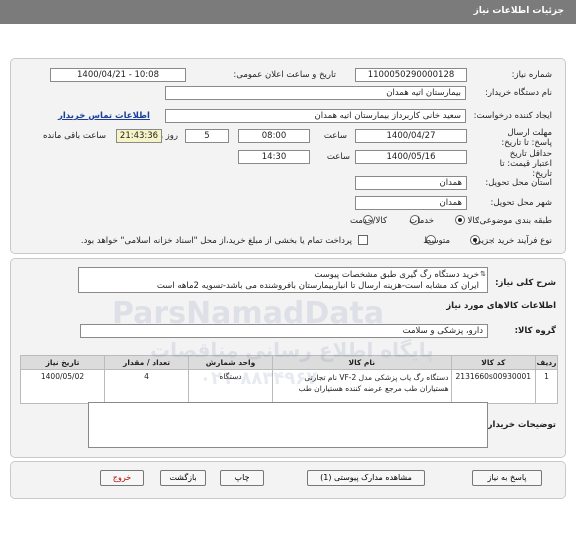 The width and height of the screenshot is (576, 557). What do you see at coordinates (104, 116) in the screenshot?
I see `buyer-contact-link: اطلاعات تماس خریدار` at bounding box center [104, 116].